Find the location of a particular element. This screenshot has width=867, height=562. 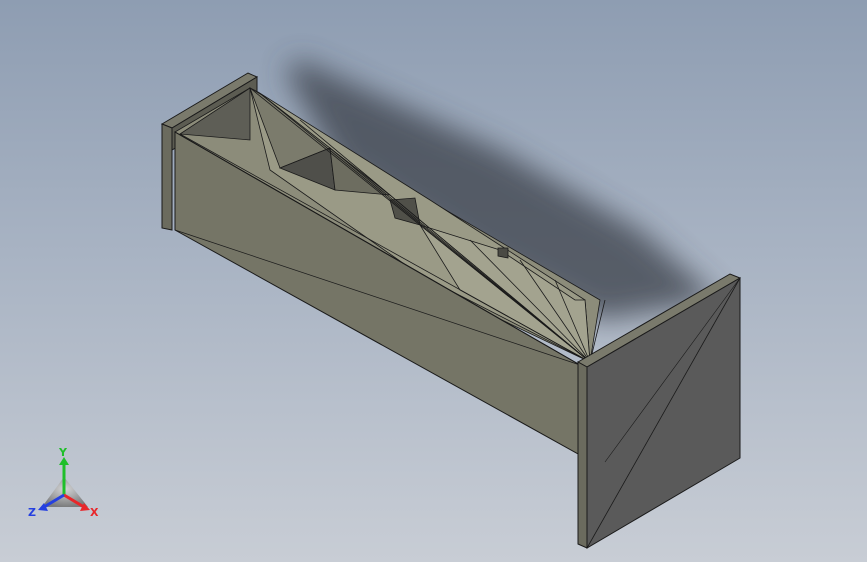

y-axis-label: Y is located at coordinates (63, 452).